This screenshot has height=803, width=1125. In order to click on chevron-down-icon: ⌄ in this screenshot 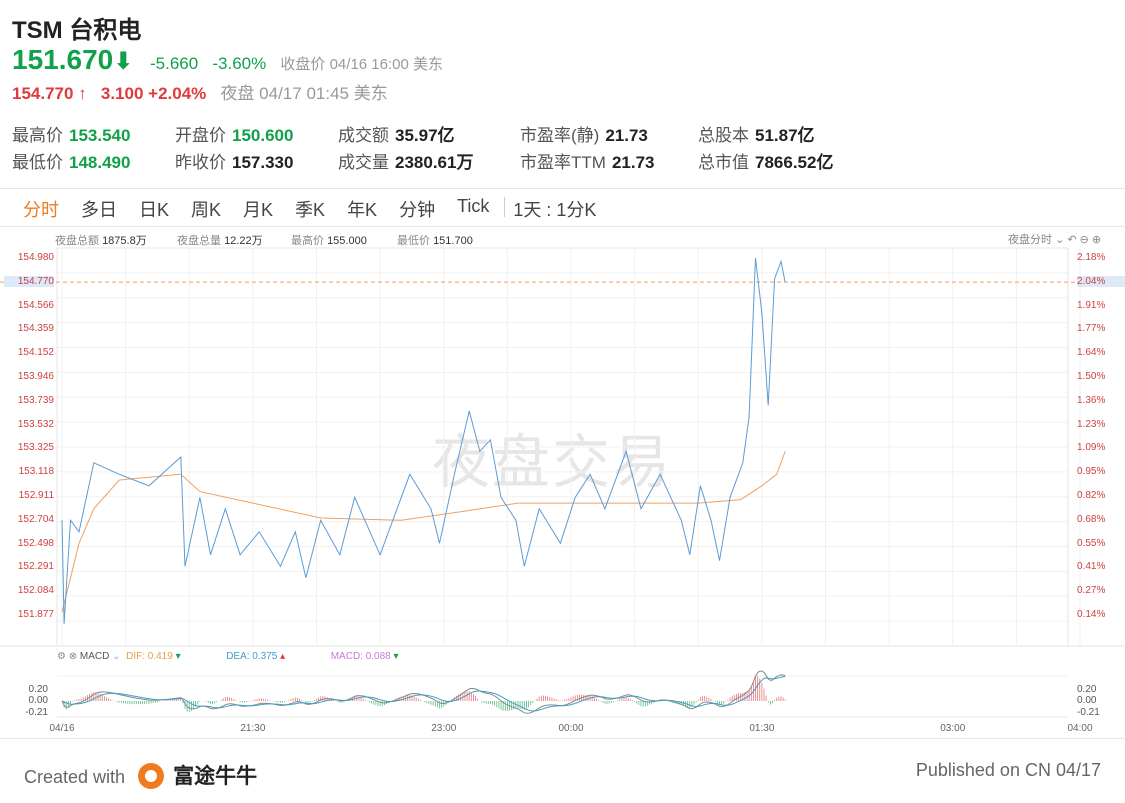, I will do `click(116, 656)`.